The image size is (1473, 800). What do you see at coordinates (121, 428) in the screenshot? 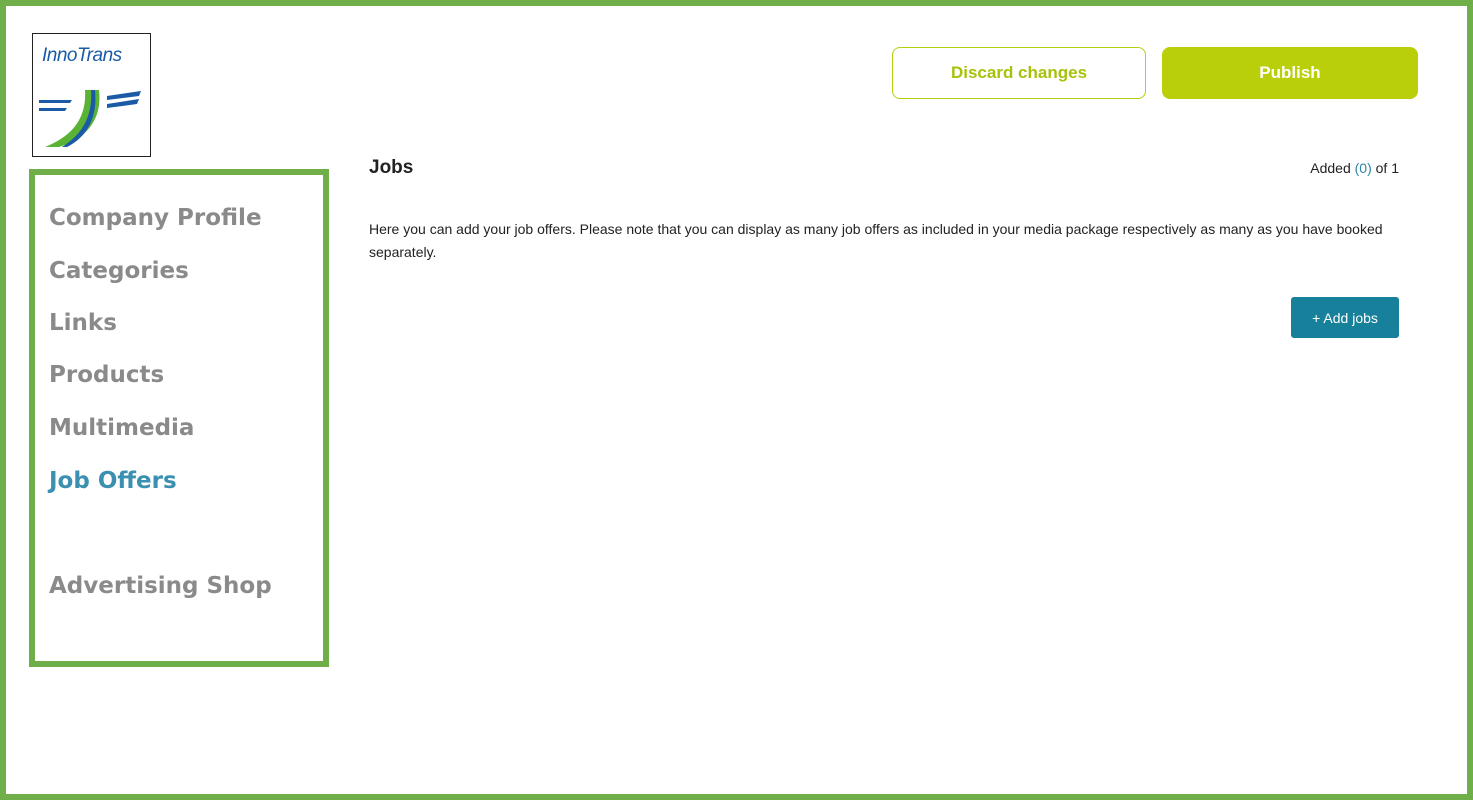
I see `sidebar-item-multimedia: Multimedia` at bounding box center [121, 428].